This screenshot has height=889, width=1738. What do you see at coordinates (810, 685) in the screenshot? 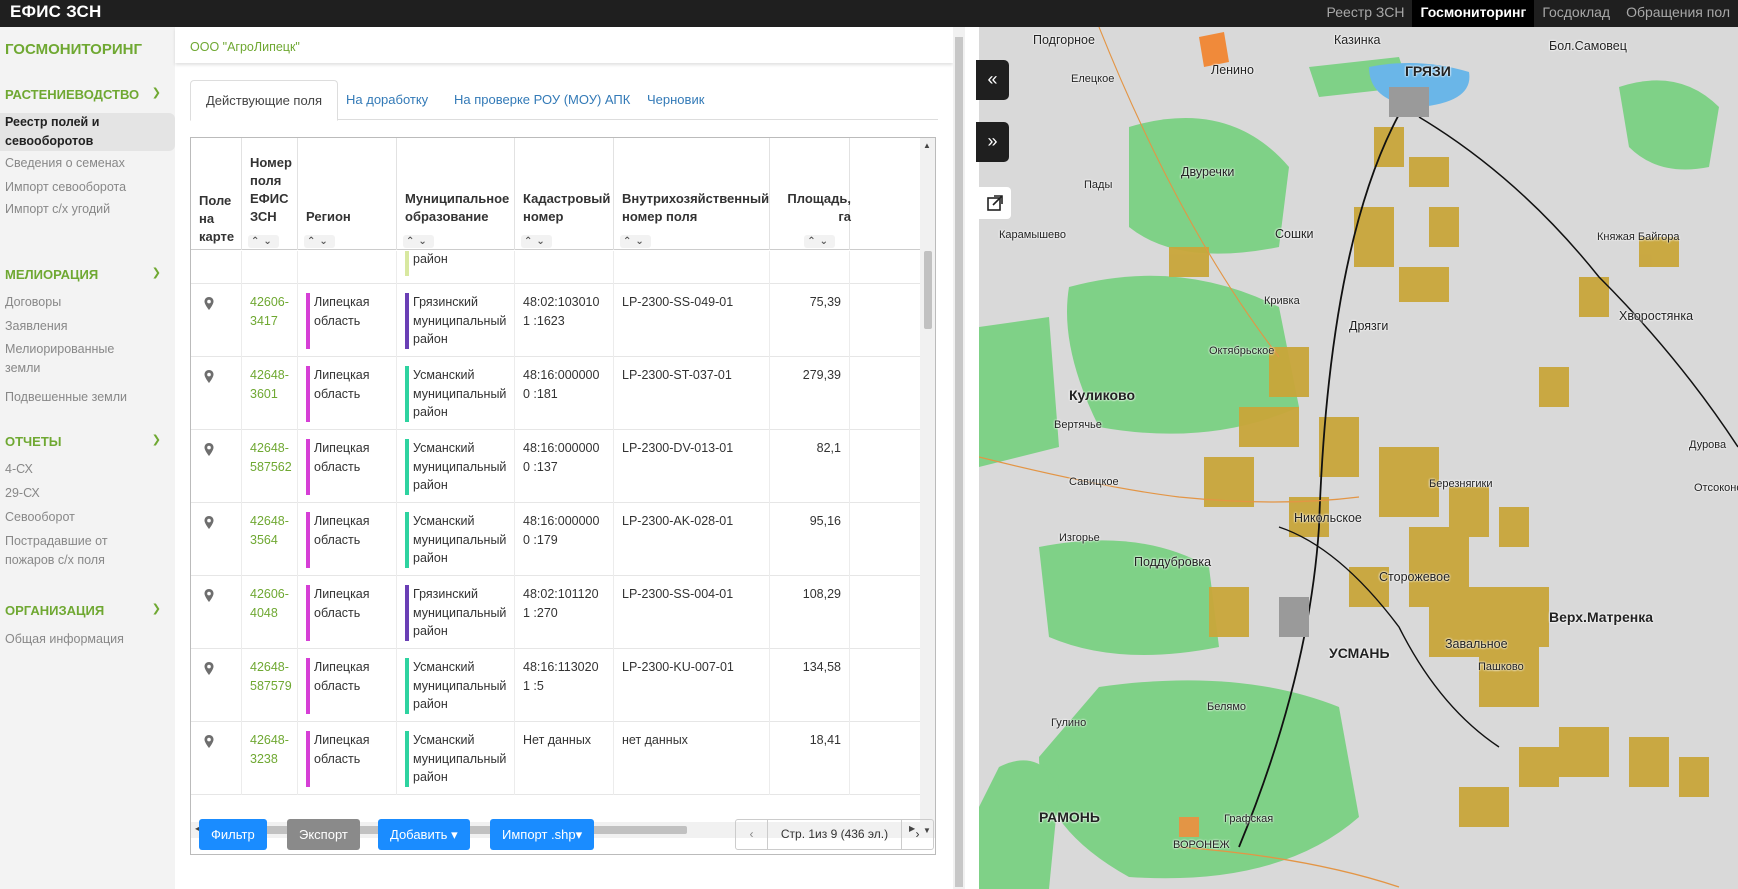
I see `cell-area: 134,58` at bounding box center [810, 685].